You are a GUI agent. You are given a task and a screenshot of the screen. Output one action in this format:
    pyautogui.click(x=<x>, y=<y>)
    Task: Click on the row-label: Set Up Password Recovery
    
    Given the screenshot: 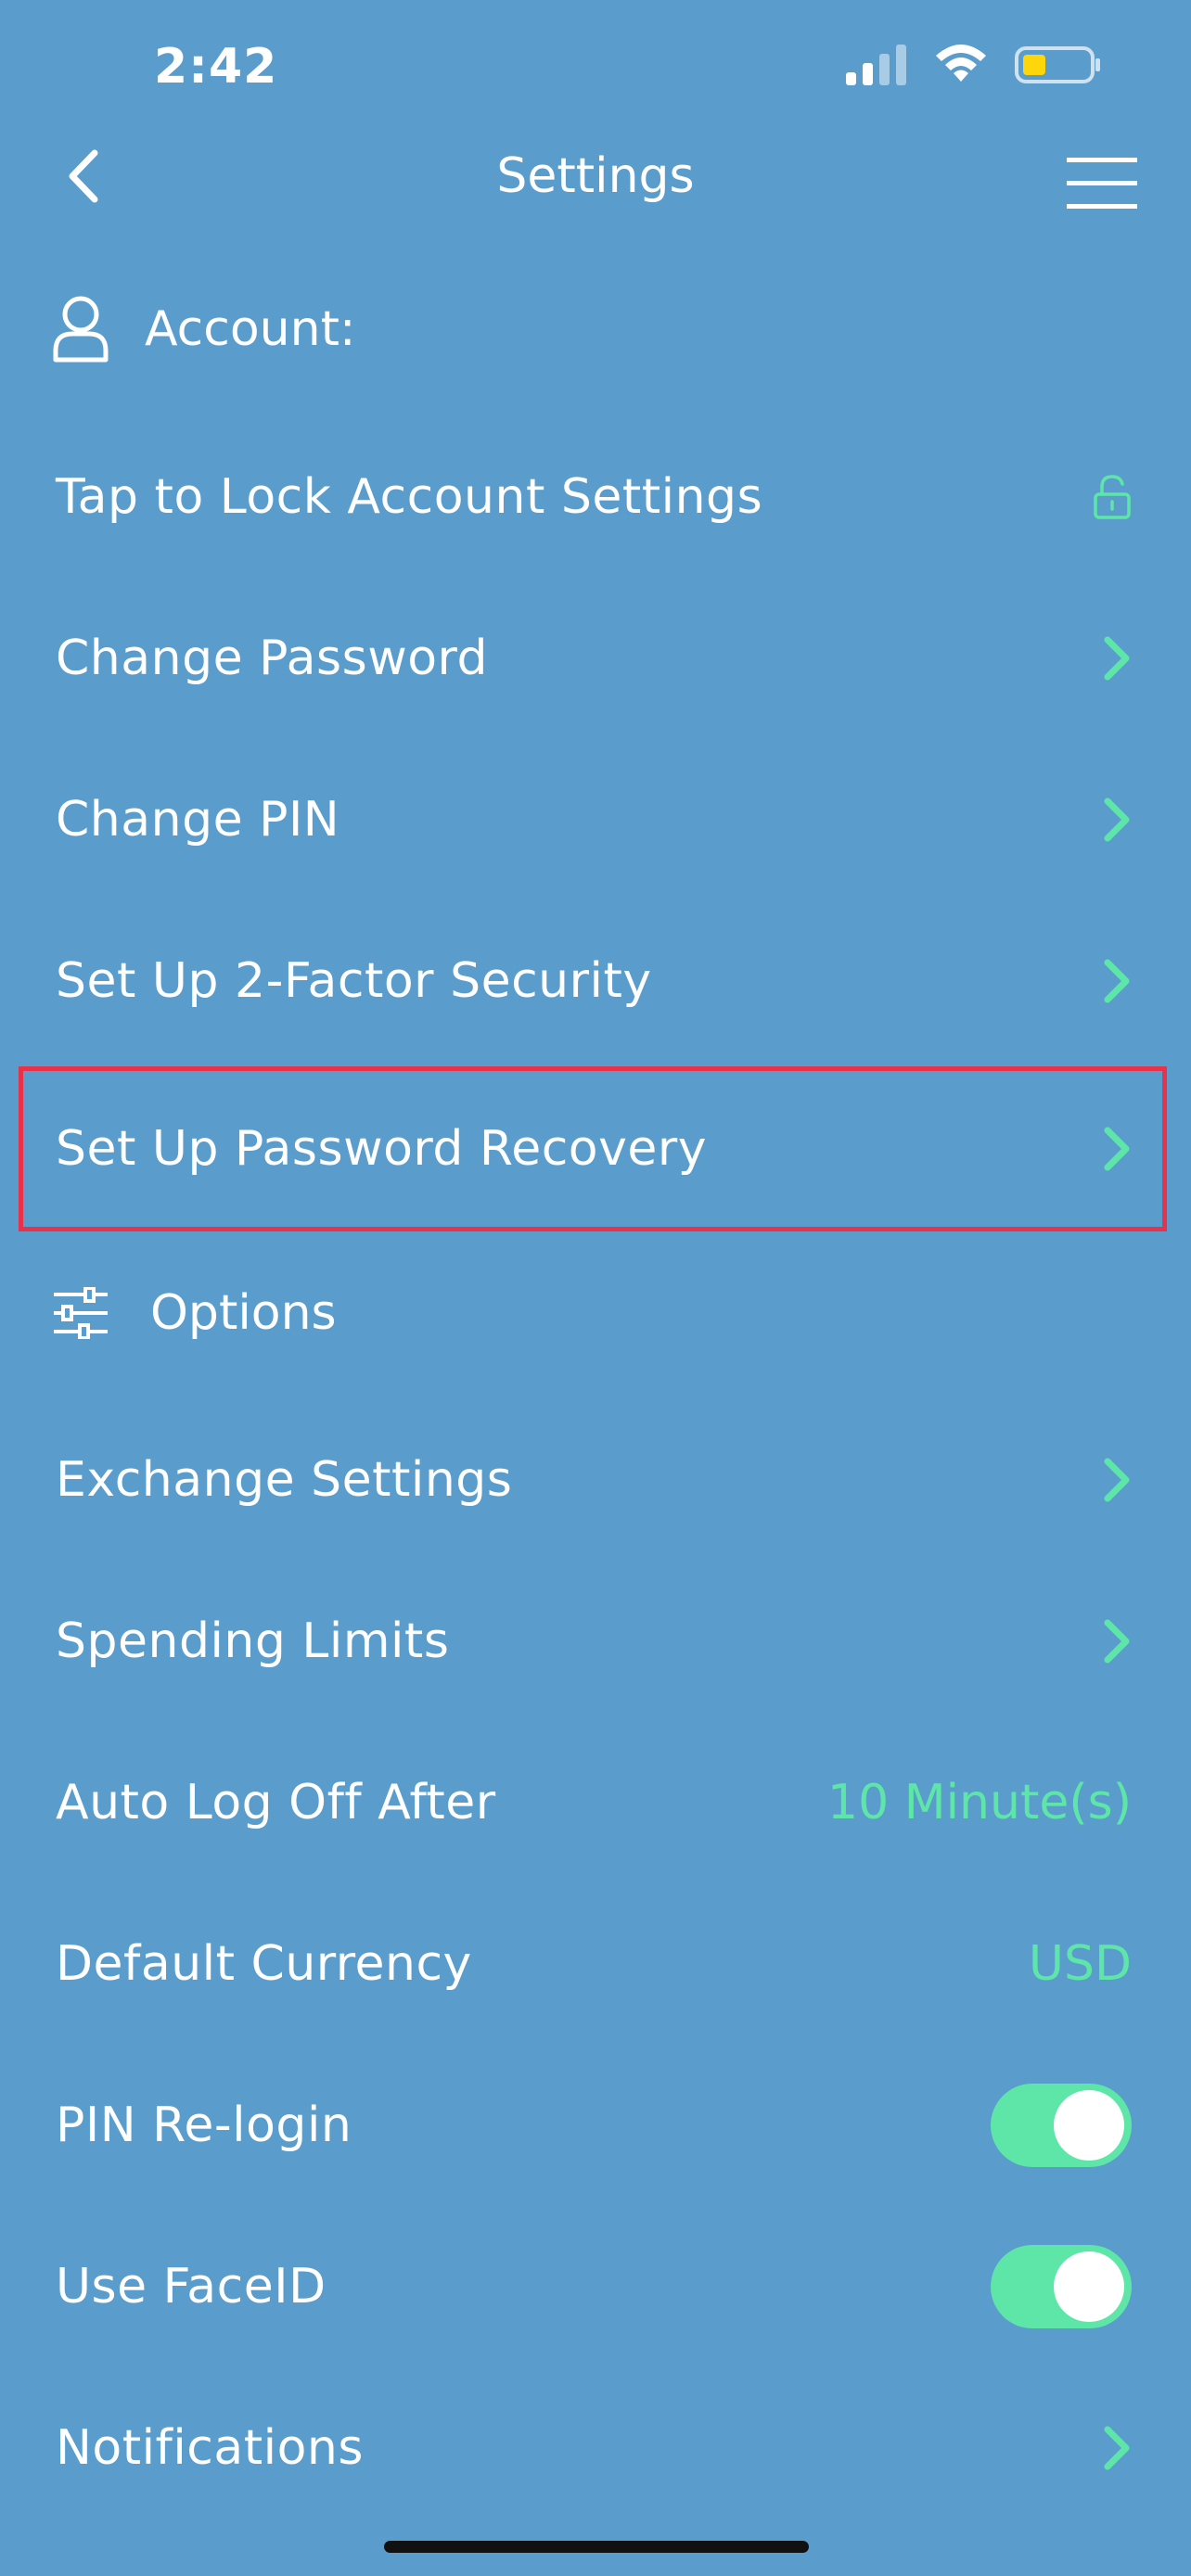 What is the action you would take?
    pyautogui.click(x=382, y=1149)
    